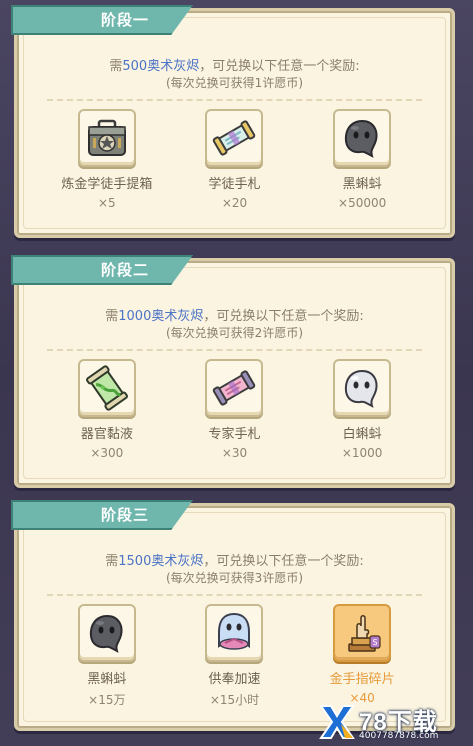 The width and height of the screenshot is (473, 746). What do you see at coordinates (106, 203) in the screenshot?
I see `item-quantity: ×5` at bounding box center [106, 203].